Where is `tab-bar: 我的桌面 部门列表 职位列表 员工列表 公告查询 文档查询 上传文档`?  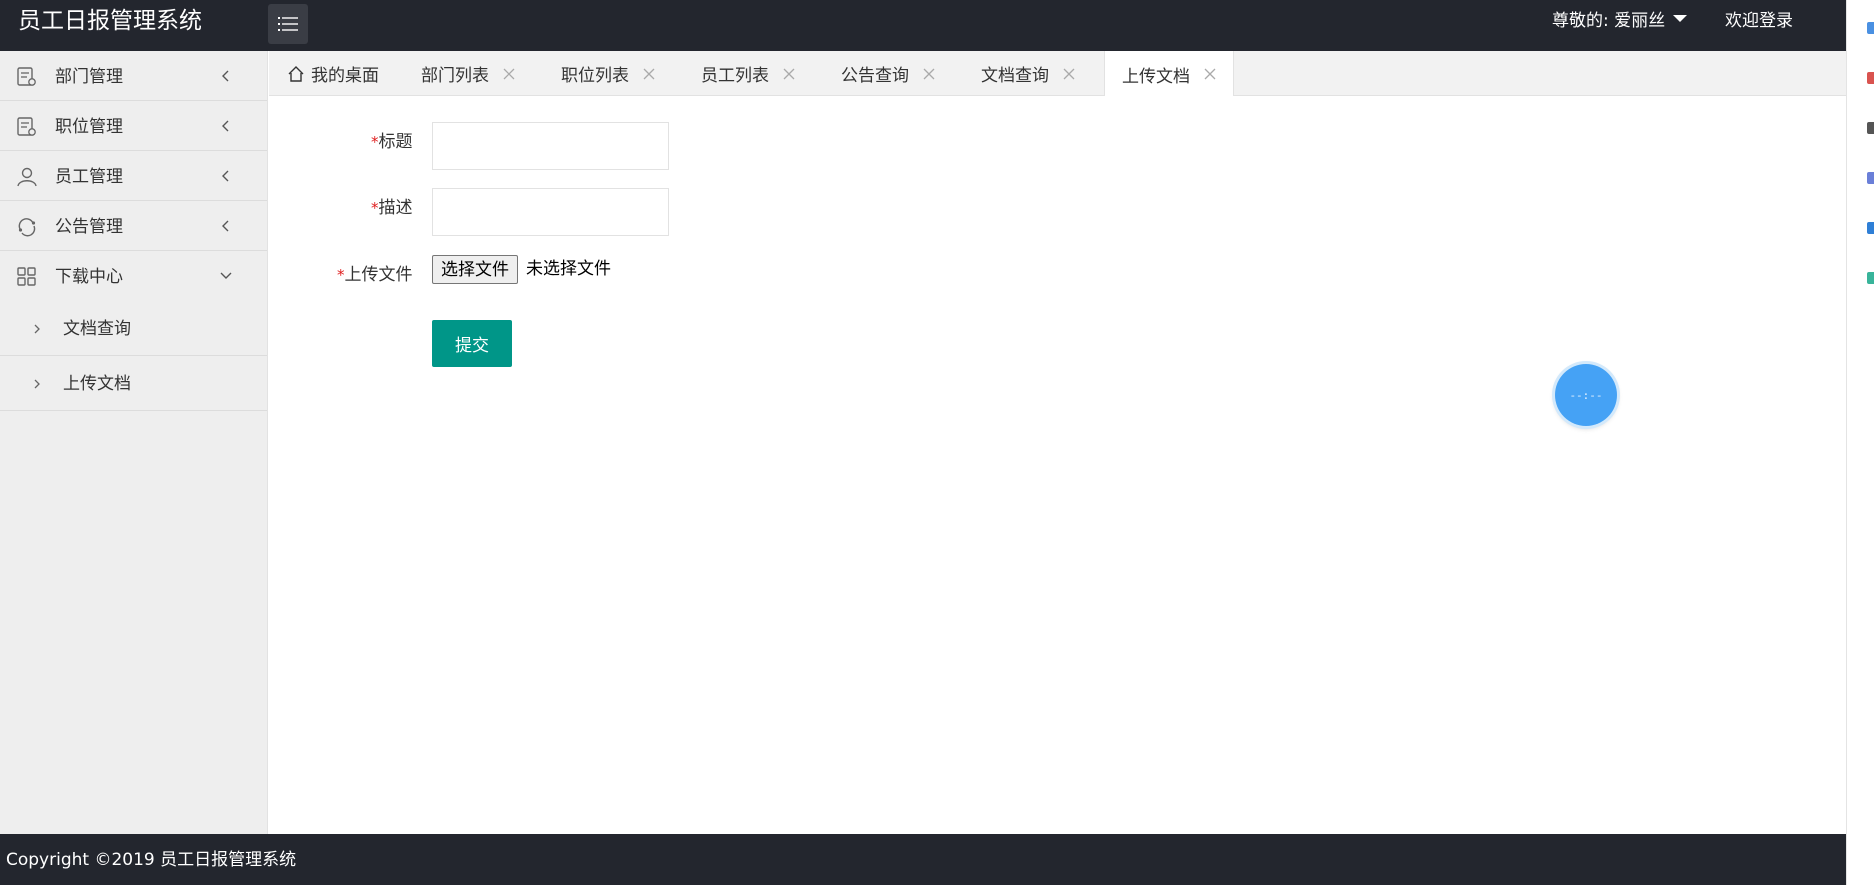 tab-bar: 我的桌面 部门列表 职位列表 员工列表 公告查询 文档查询 上传文档 is located at coordinates (1057, 74).